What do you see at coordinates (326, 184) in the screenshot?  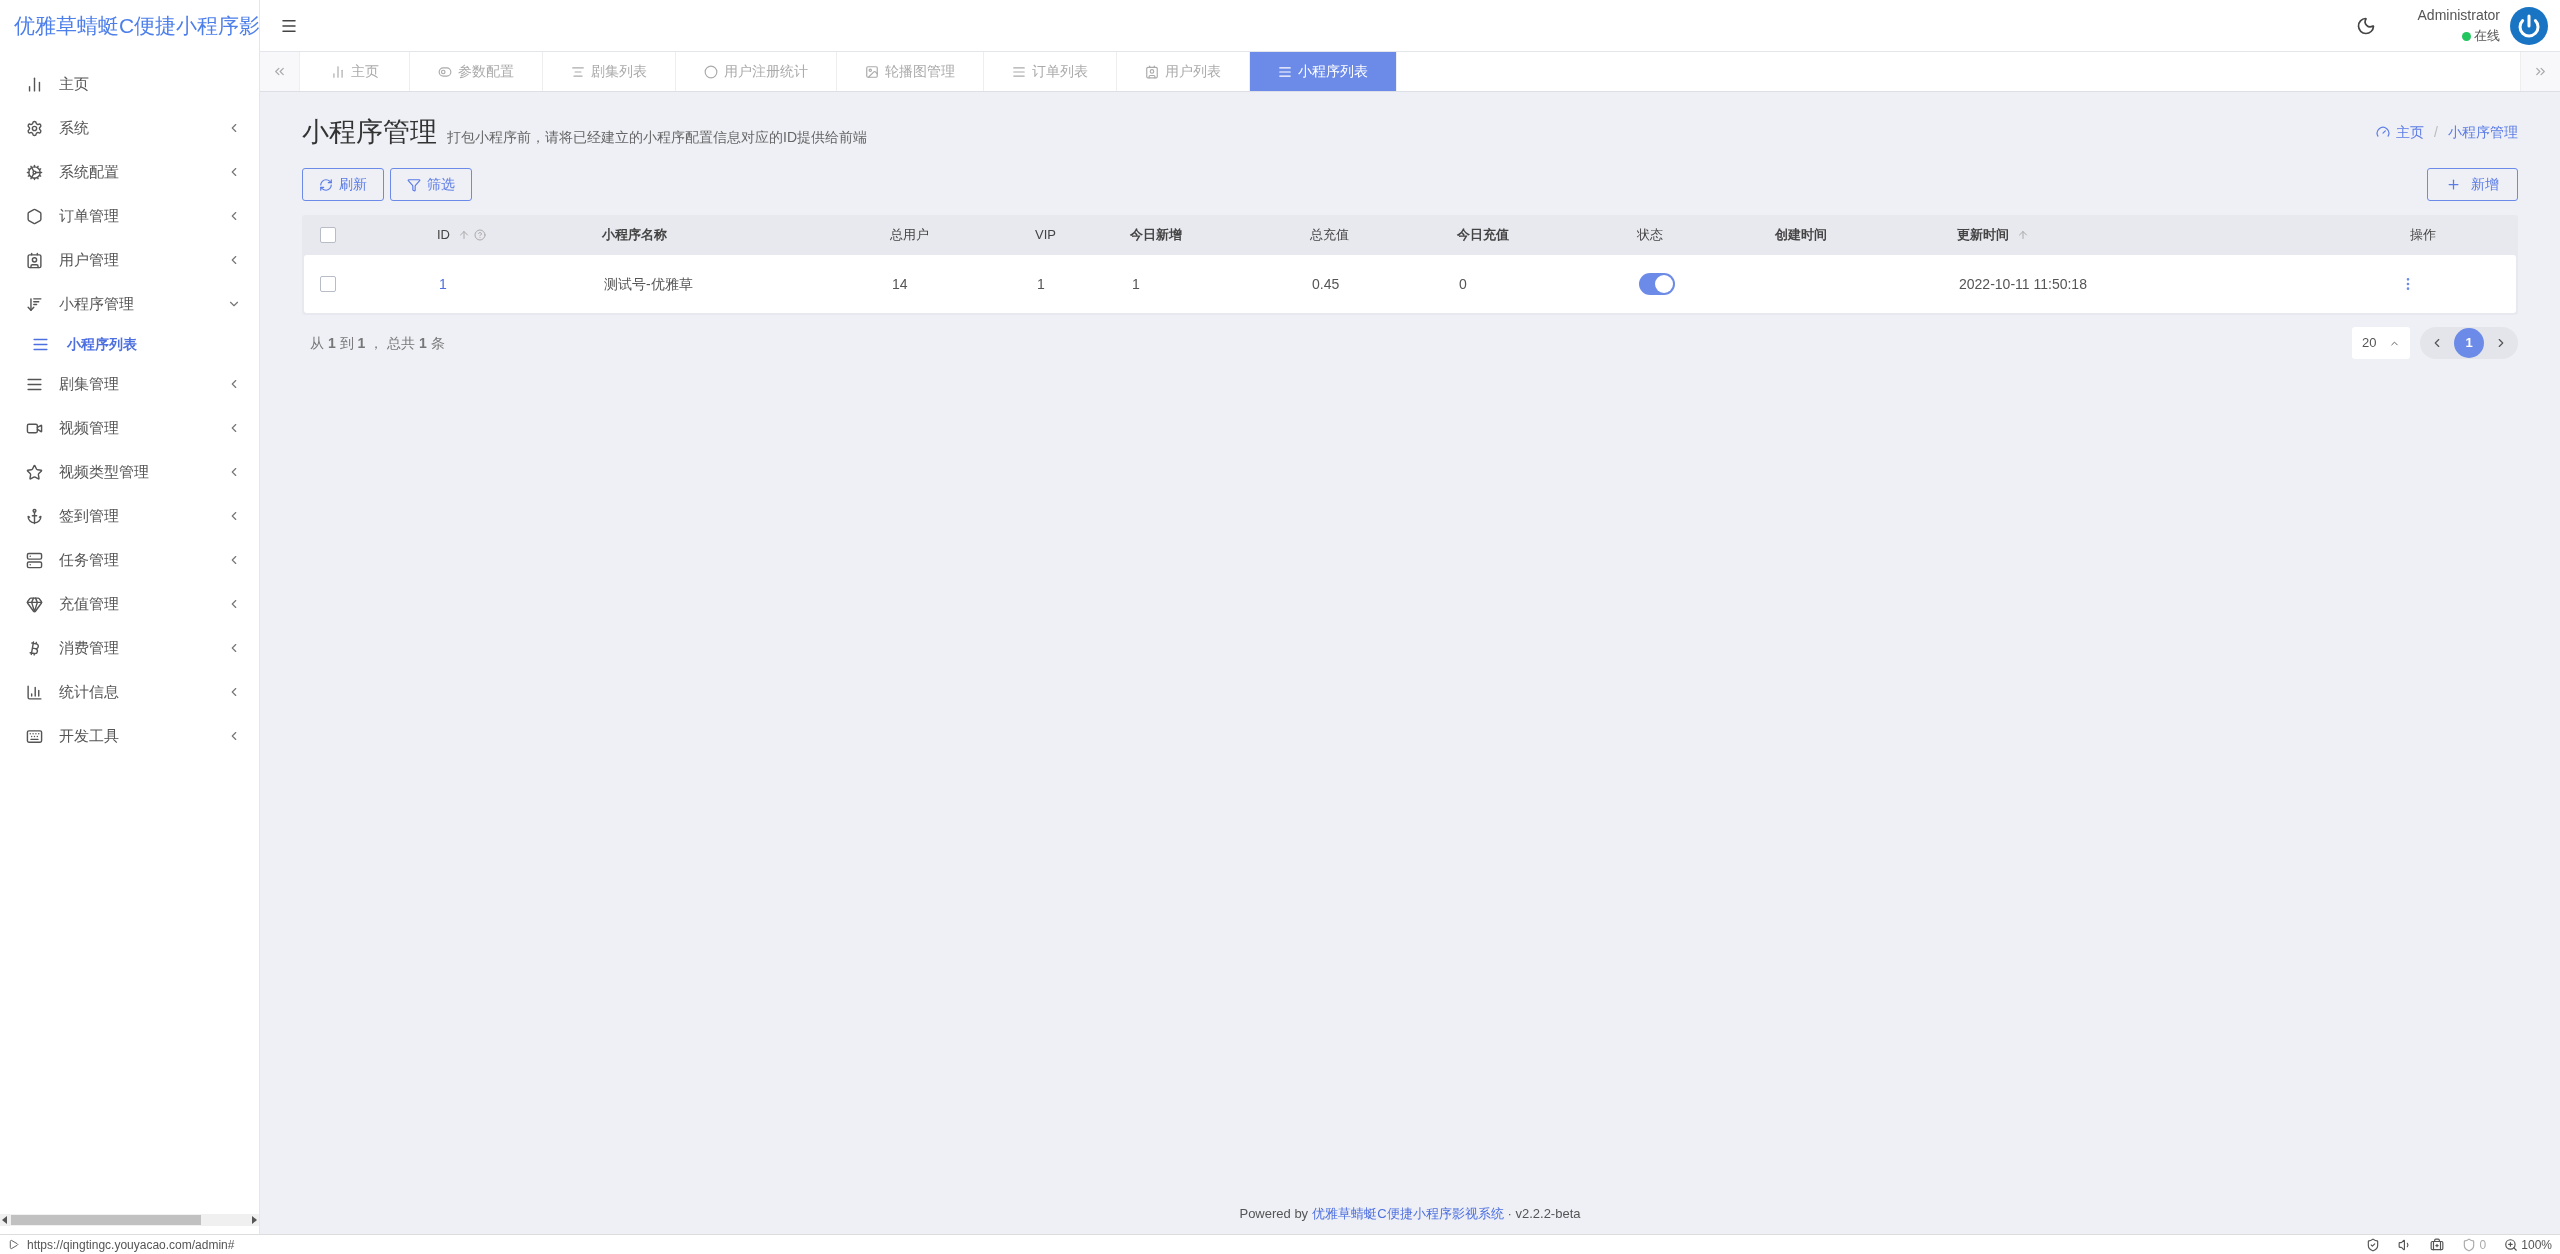 I see `refresh-icon` at bounding box center [326, 184].